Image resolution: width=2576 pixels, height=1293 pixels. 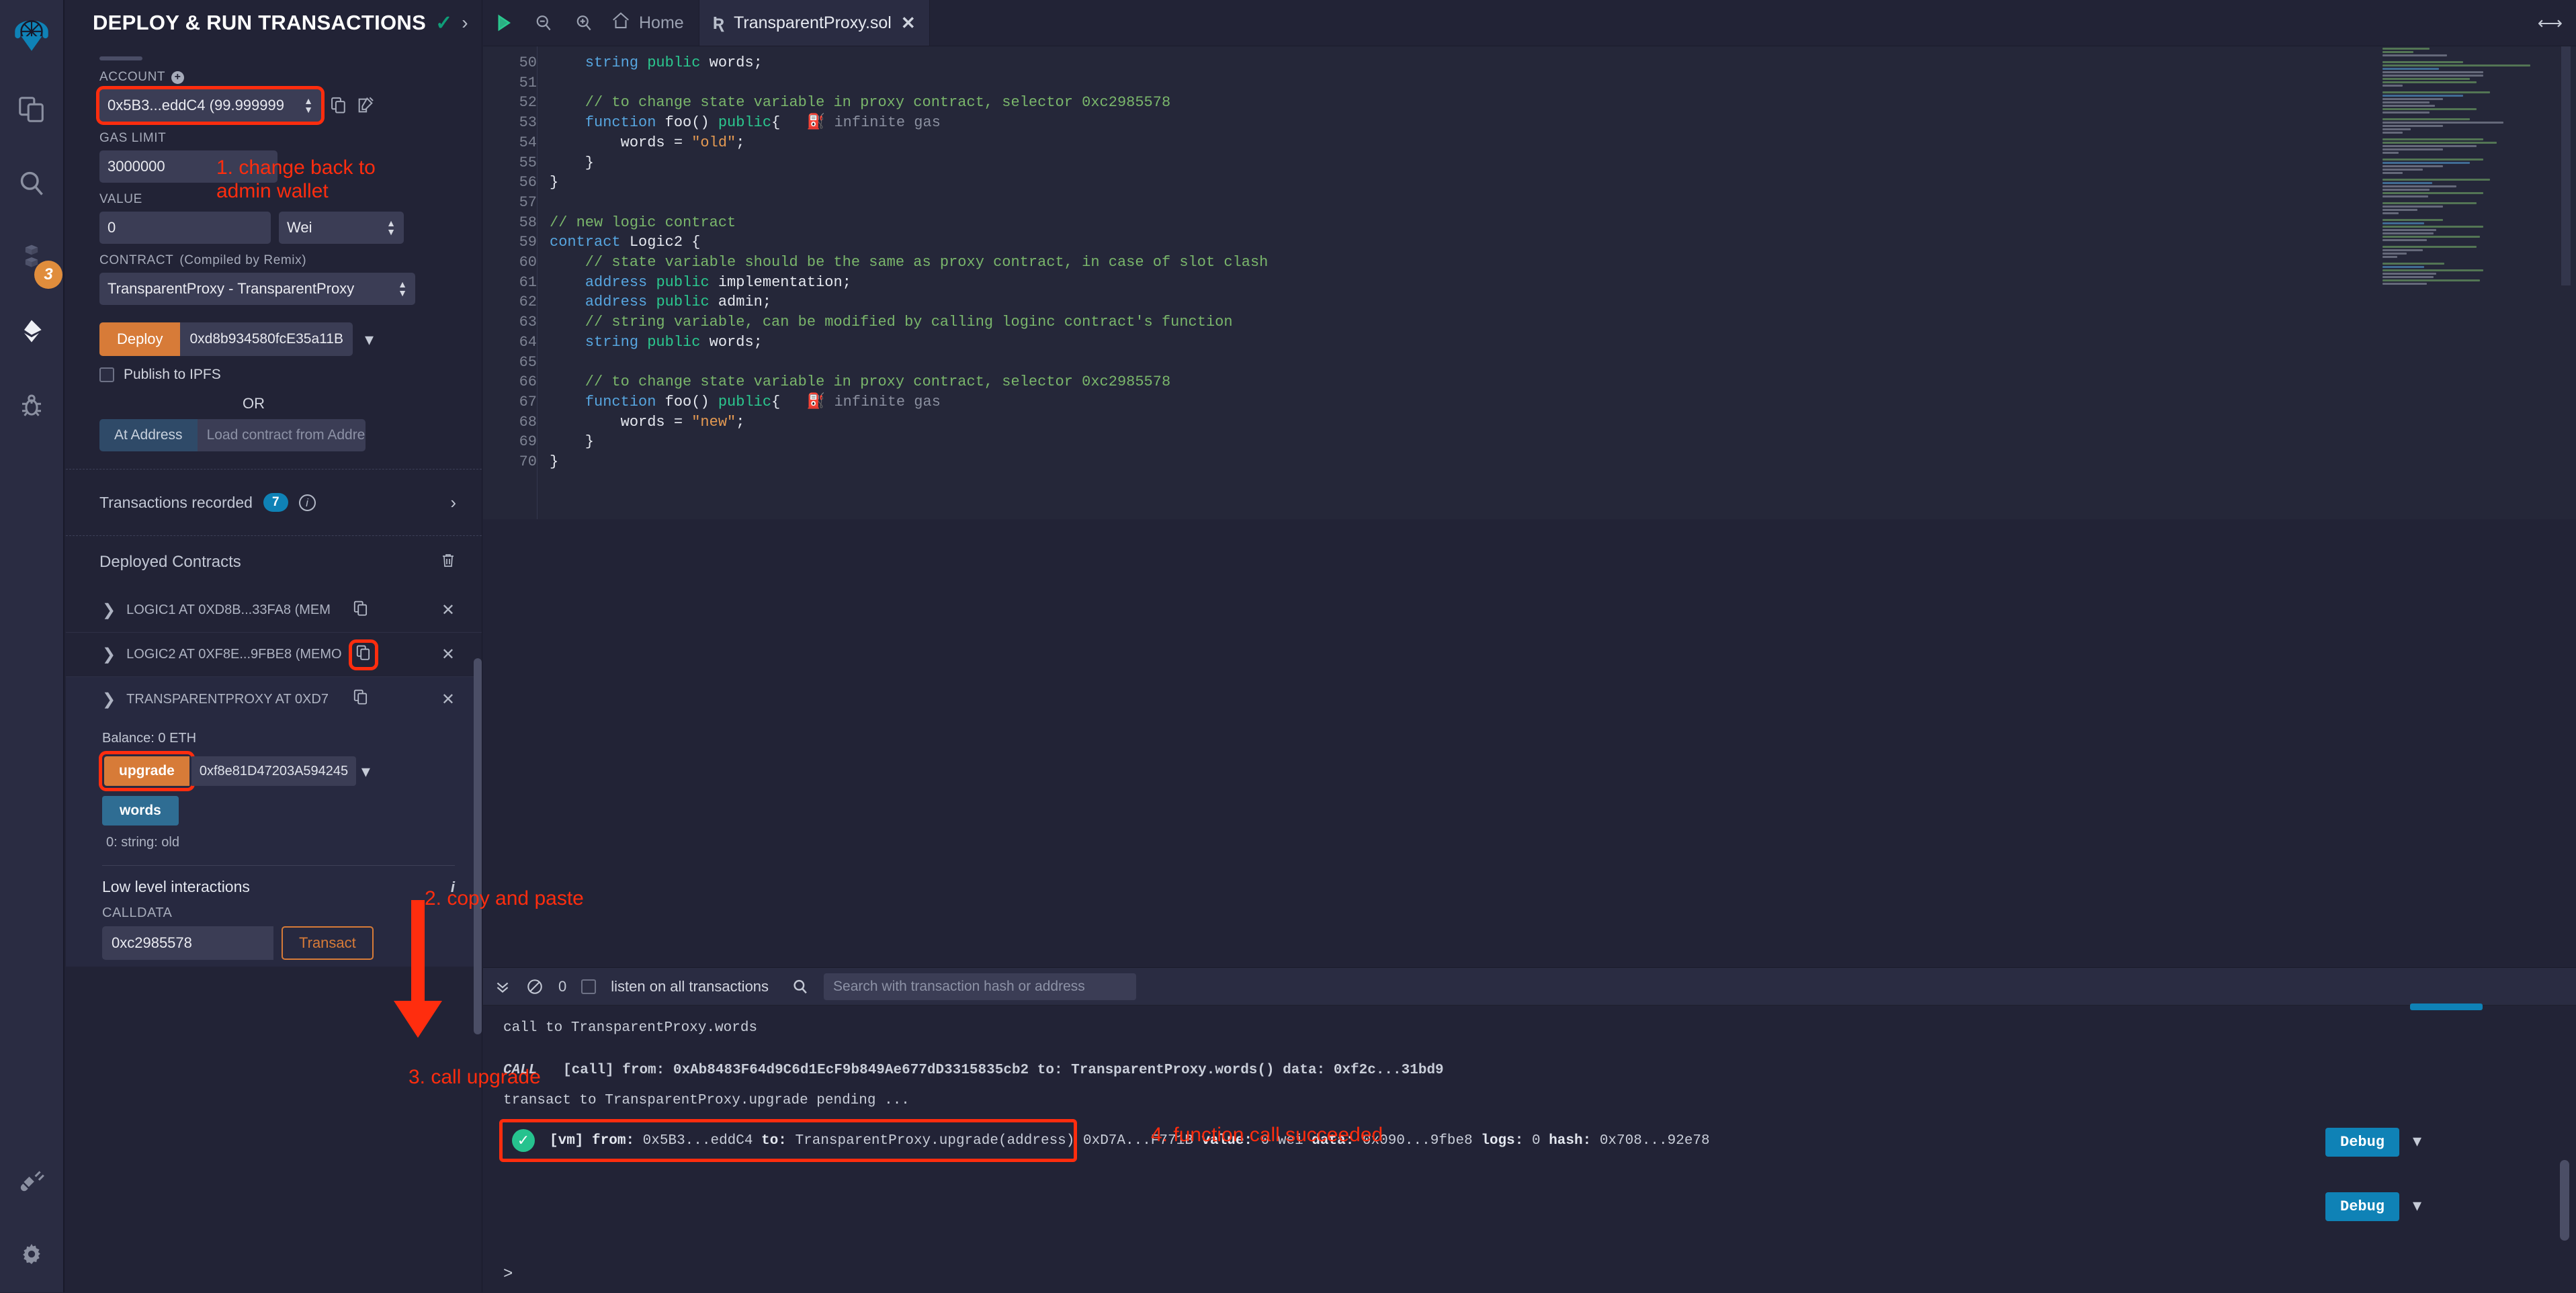 What do you see at coordinates (32, 259) in the screenshot?
I see `sidebar-item-solidity-compiler: 3` at bounding box center [32, 259].